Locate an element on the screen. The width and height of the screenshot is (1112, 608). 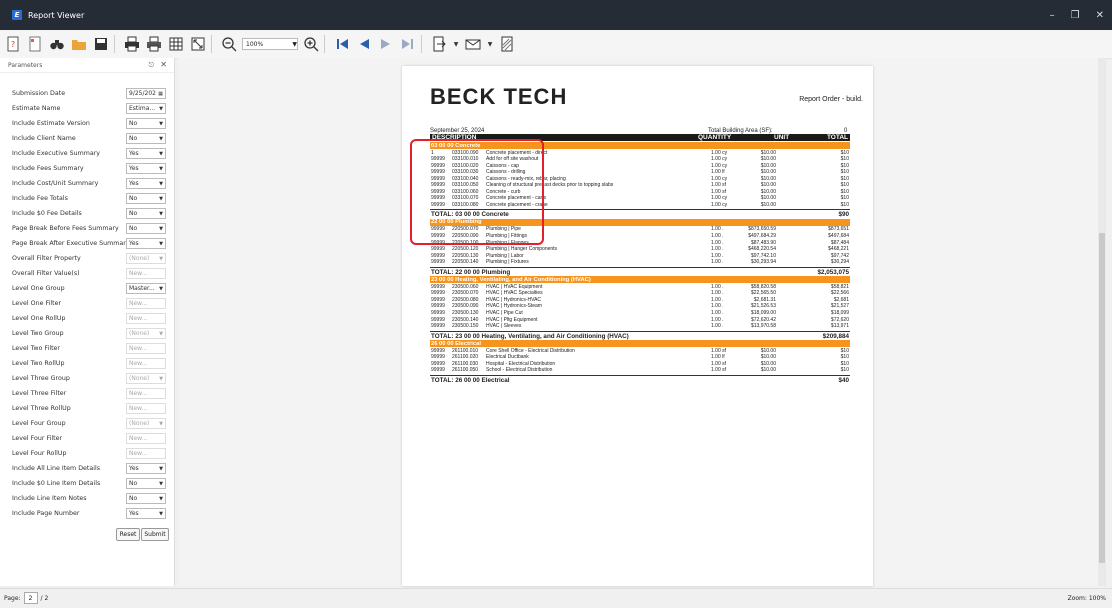
quick-print-icon is located at coordinates (154, 44).